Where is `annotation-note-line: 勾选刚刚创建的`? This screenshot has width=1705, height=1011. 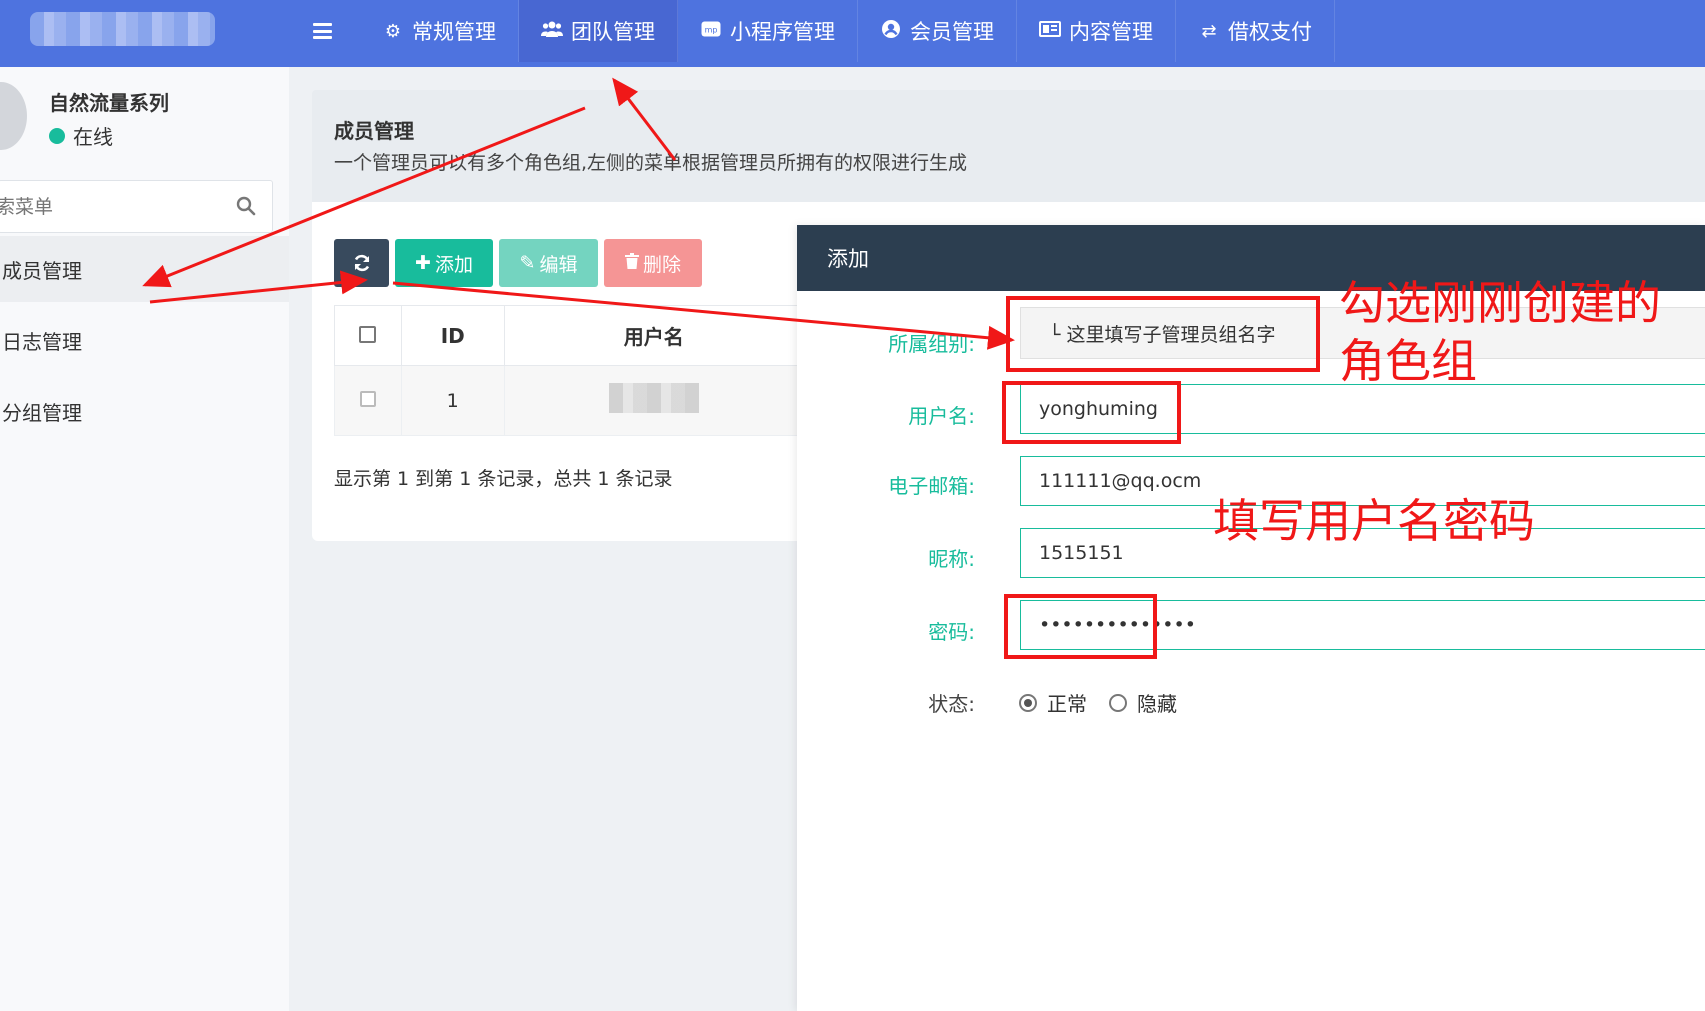 annotation-note-line: 勾选刚刚创建的 is located at coordinates (1500, 303).